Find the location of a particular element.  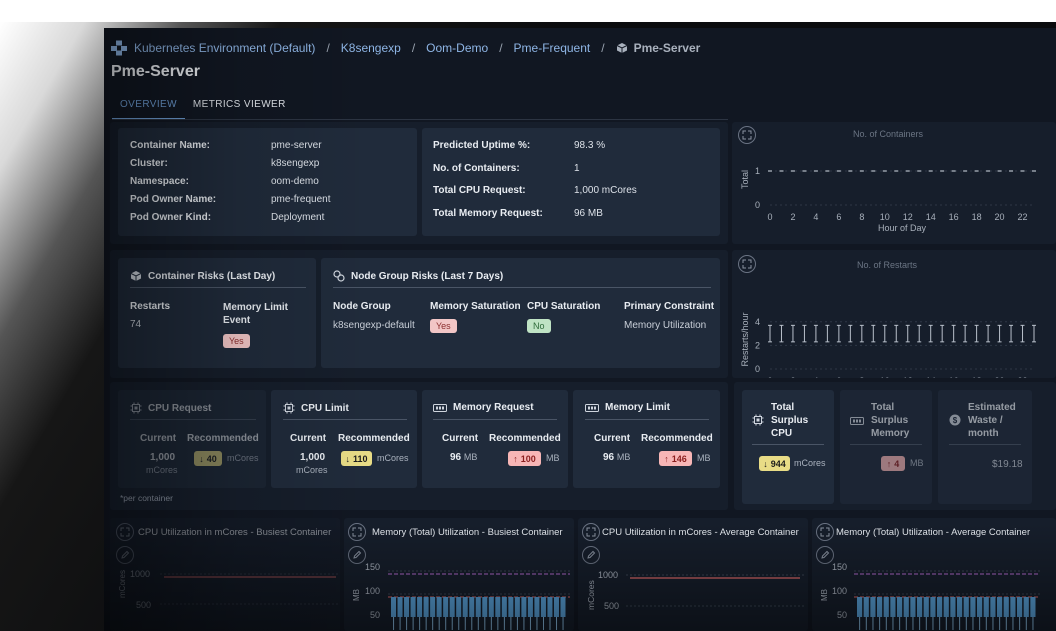

y-tick-label: 2 is located at coordinates (757, 345).